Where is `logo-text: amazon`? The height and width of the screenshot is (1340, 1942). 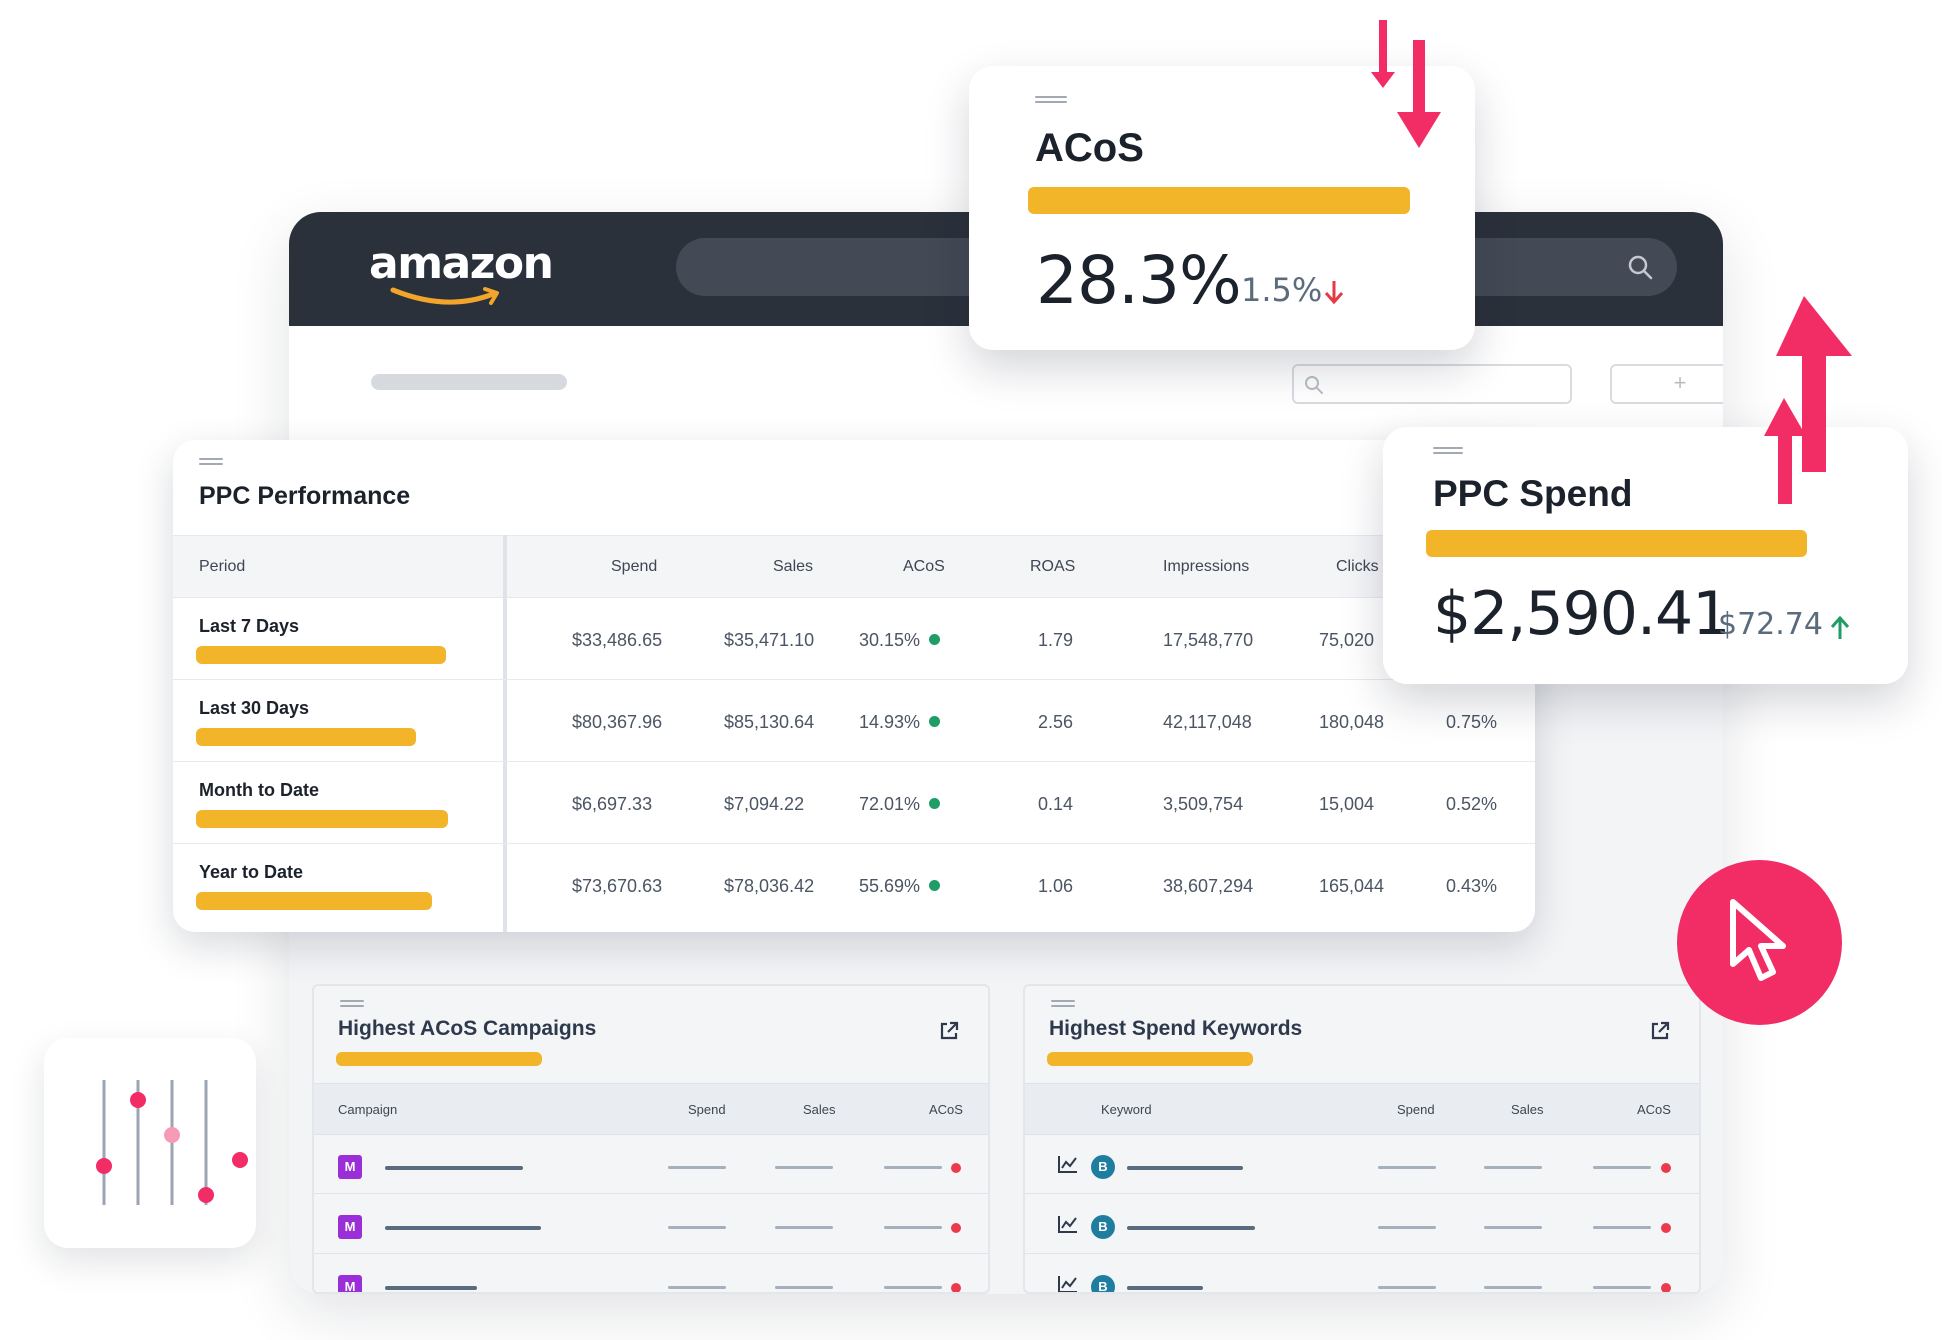 logo-text: amazon is located at coordinates (461, 263).